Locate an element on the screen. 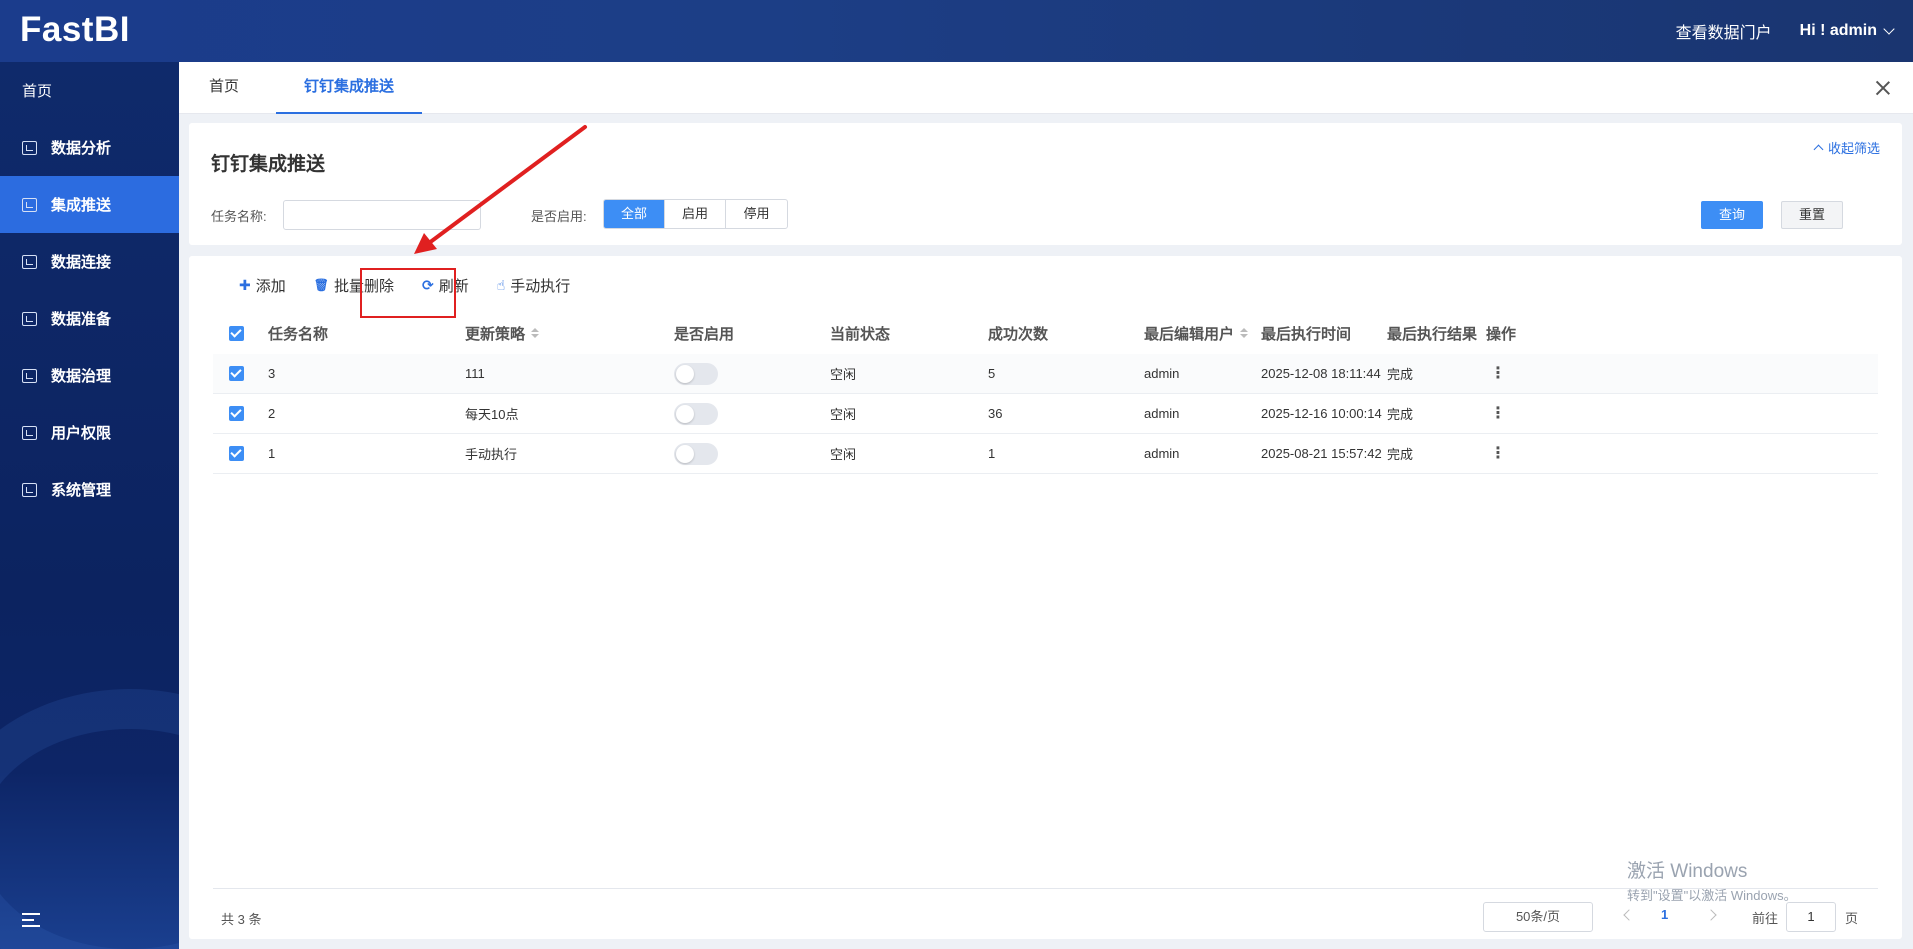 This screenshot has height=949, width=1913. cell-name: 2 is located at coordinates (272, 413).